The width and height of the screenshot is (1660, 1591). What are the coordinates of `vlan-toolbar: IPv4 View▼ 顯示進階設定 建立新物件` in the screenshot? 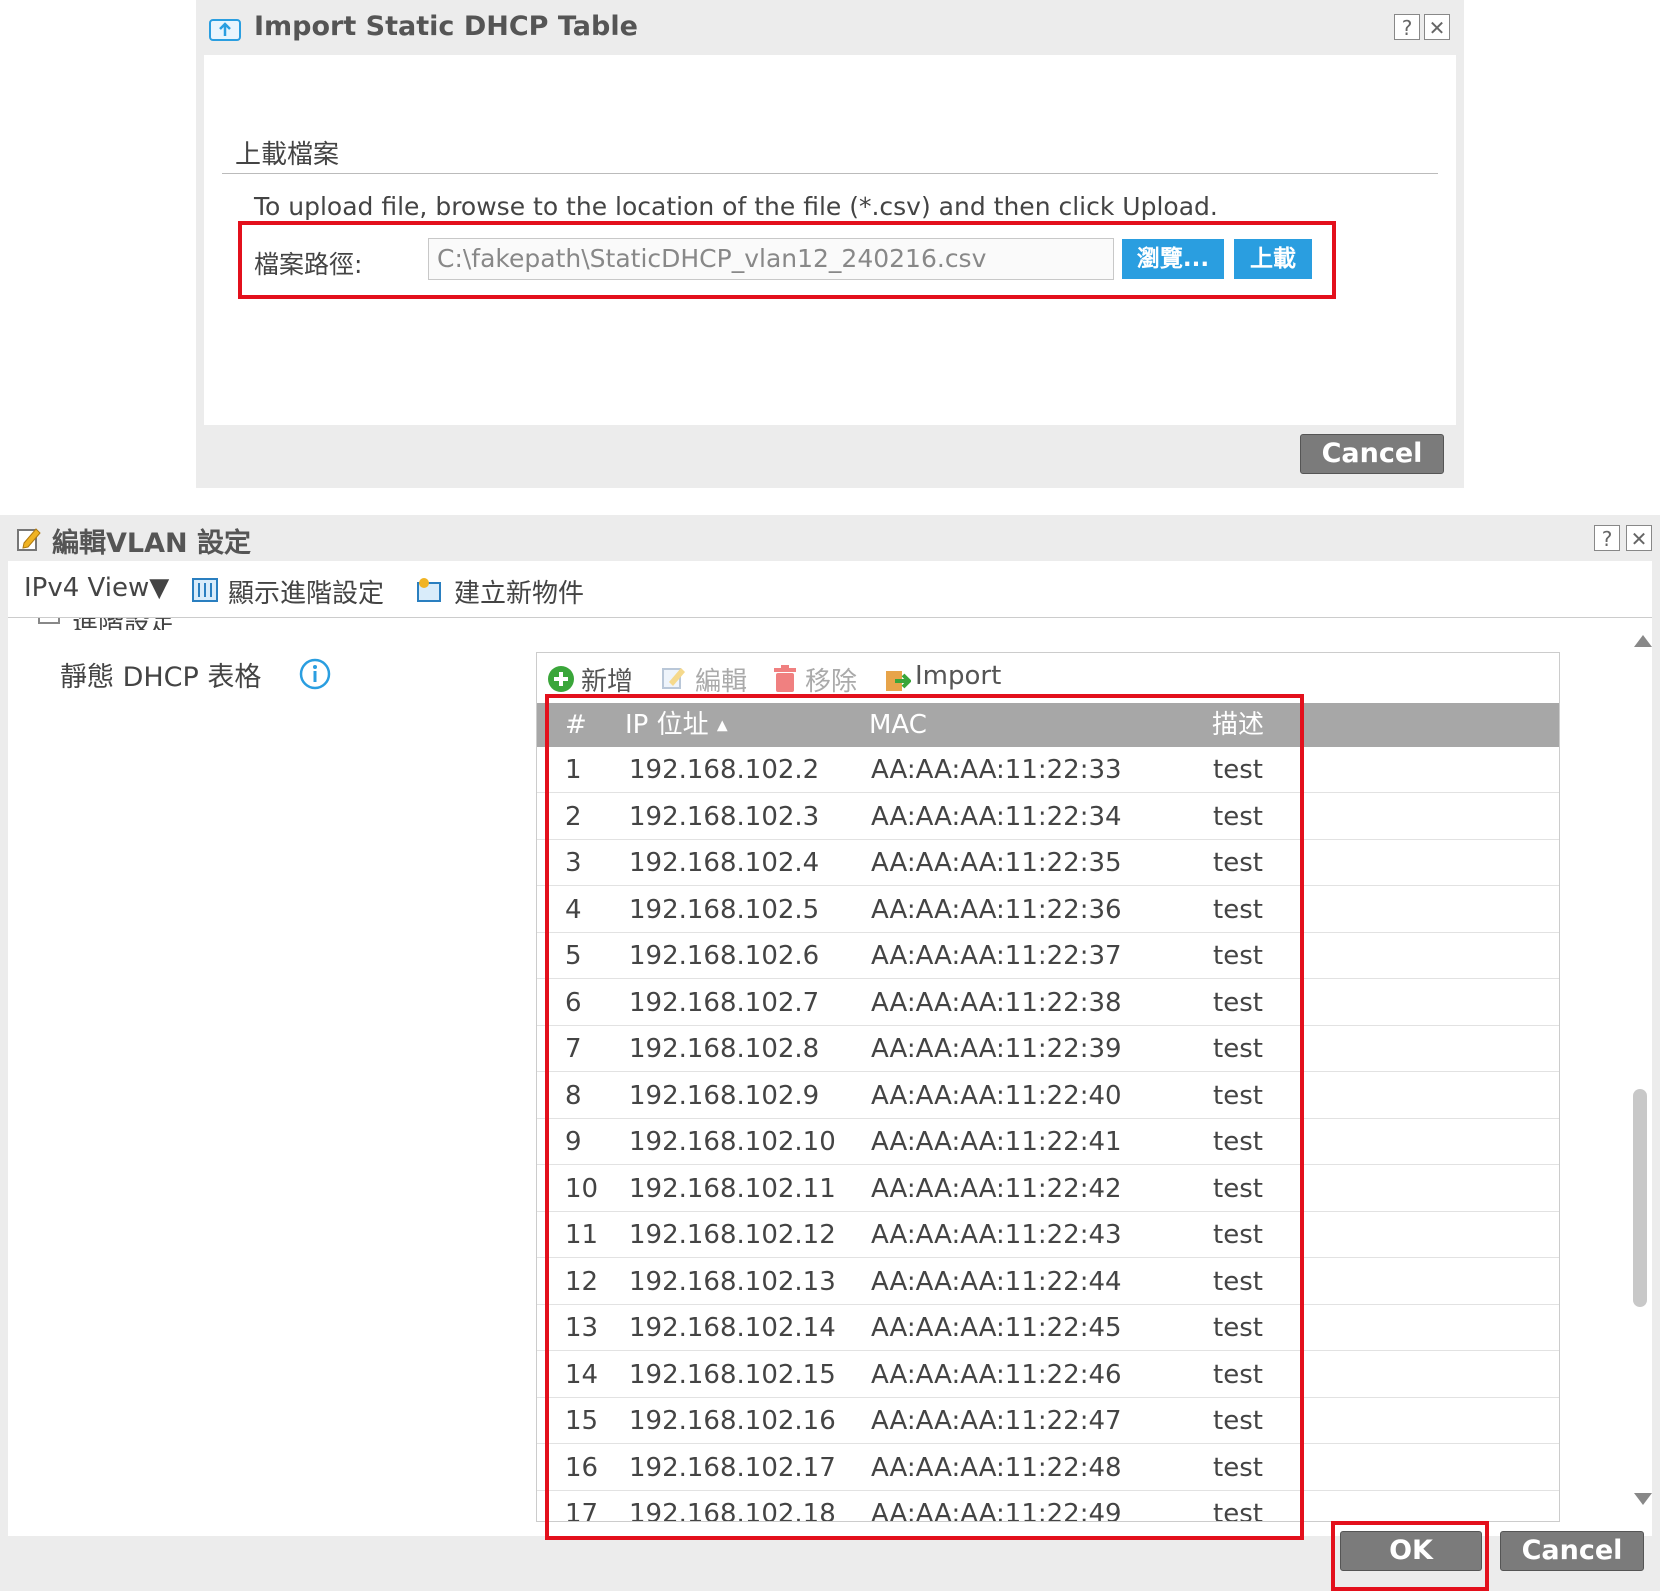 It's located at (830, 589).